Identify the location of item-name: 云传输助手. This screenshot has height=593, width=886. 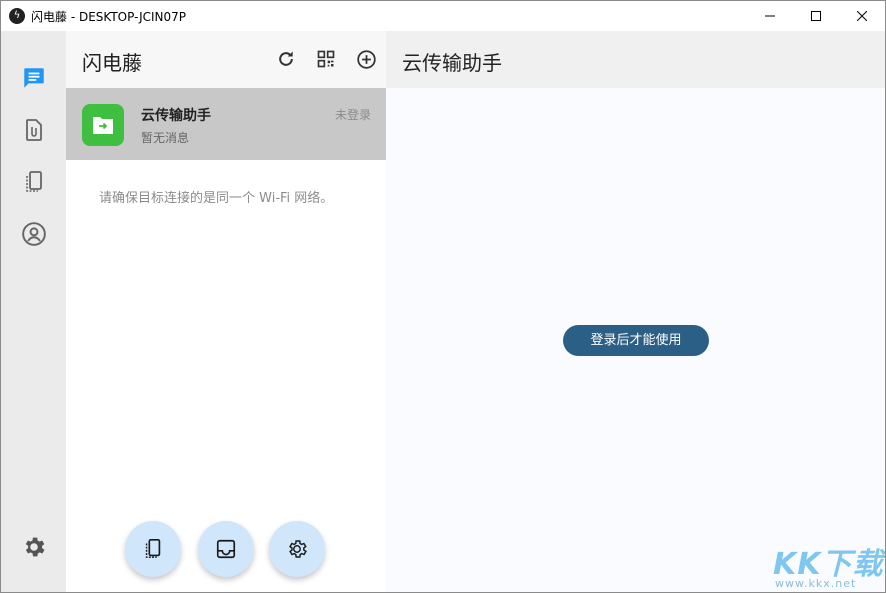
(176, 116).